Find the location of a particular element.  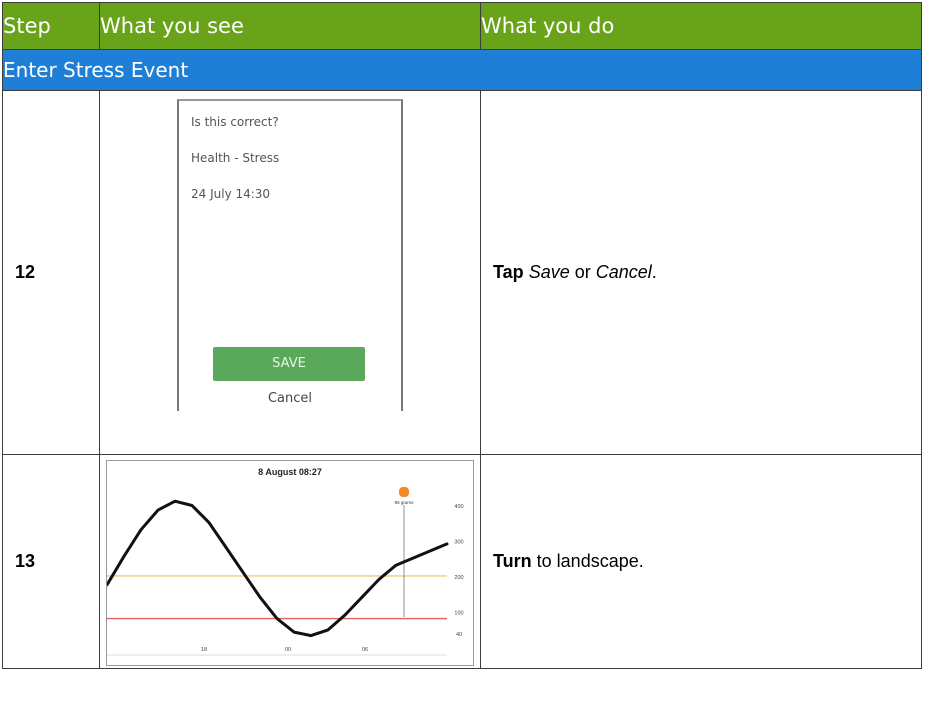

confirm-prompt: Is this correct? is located at coordinates (235, 122).